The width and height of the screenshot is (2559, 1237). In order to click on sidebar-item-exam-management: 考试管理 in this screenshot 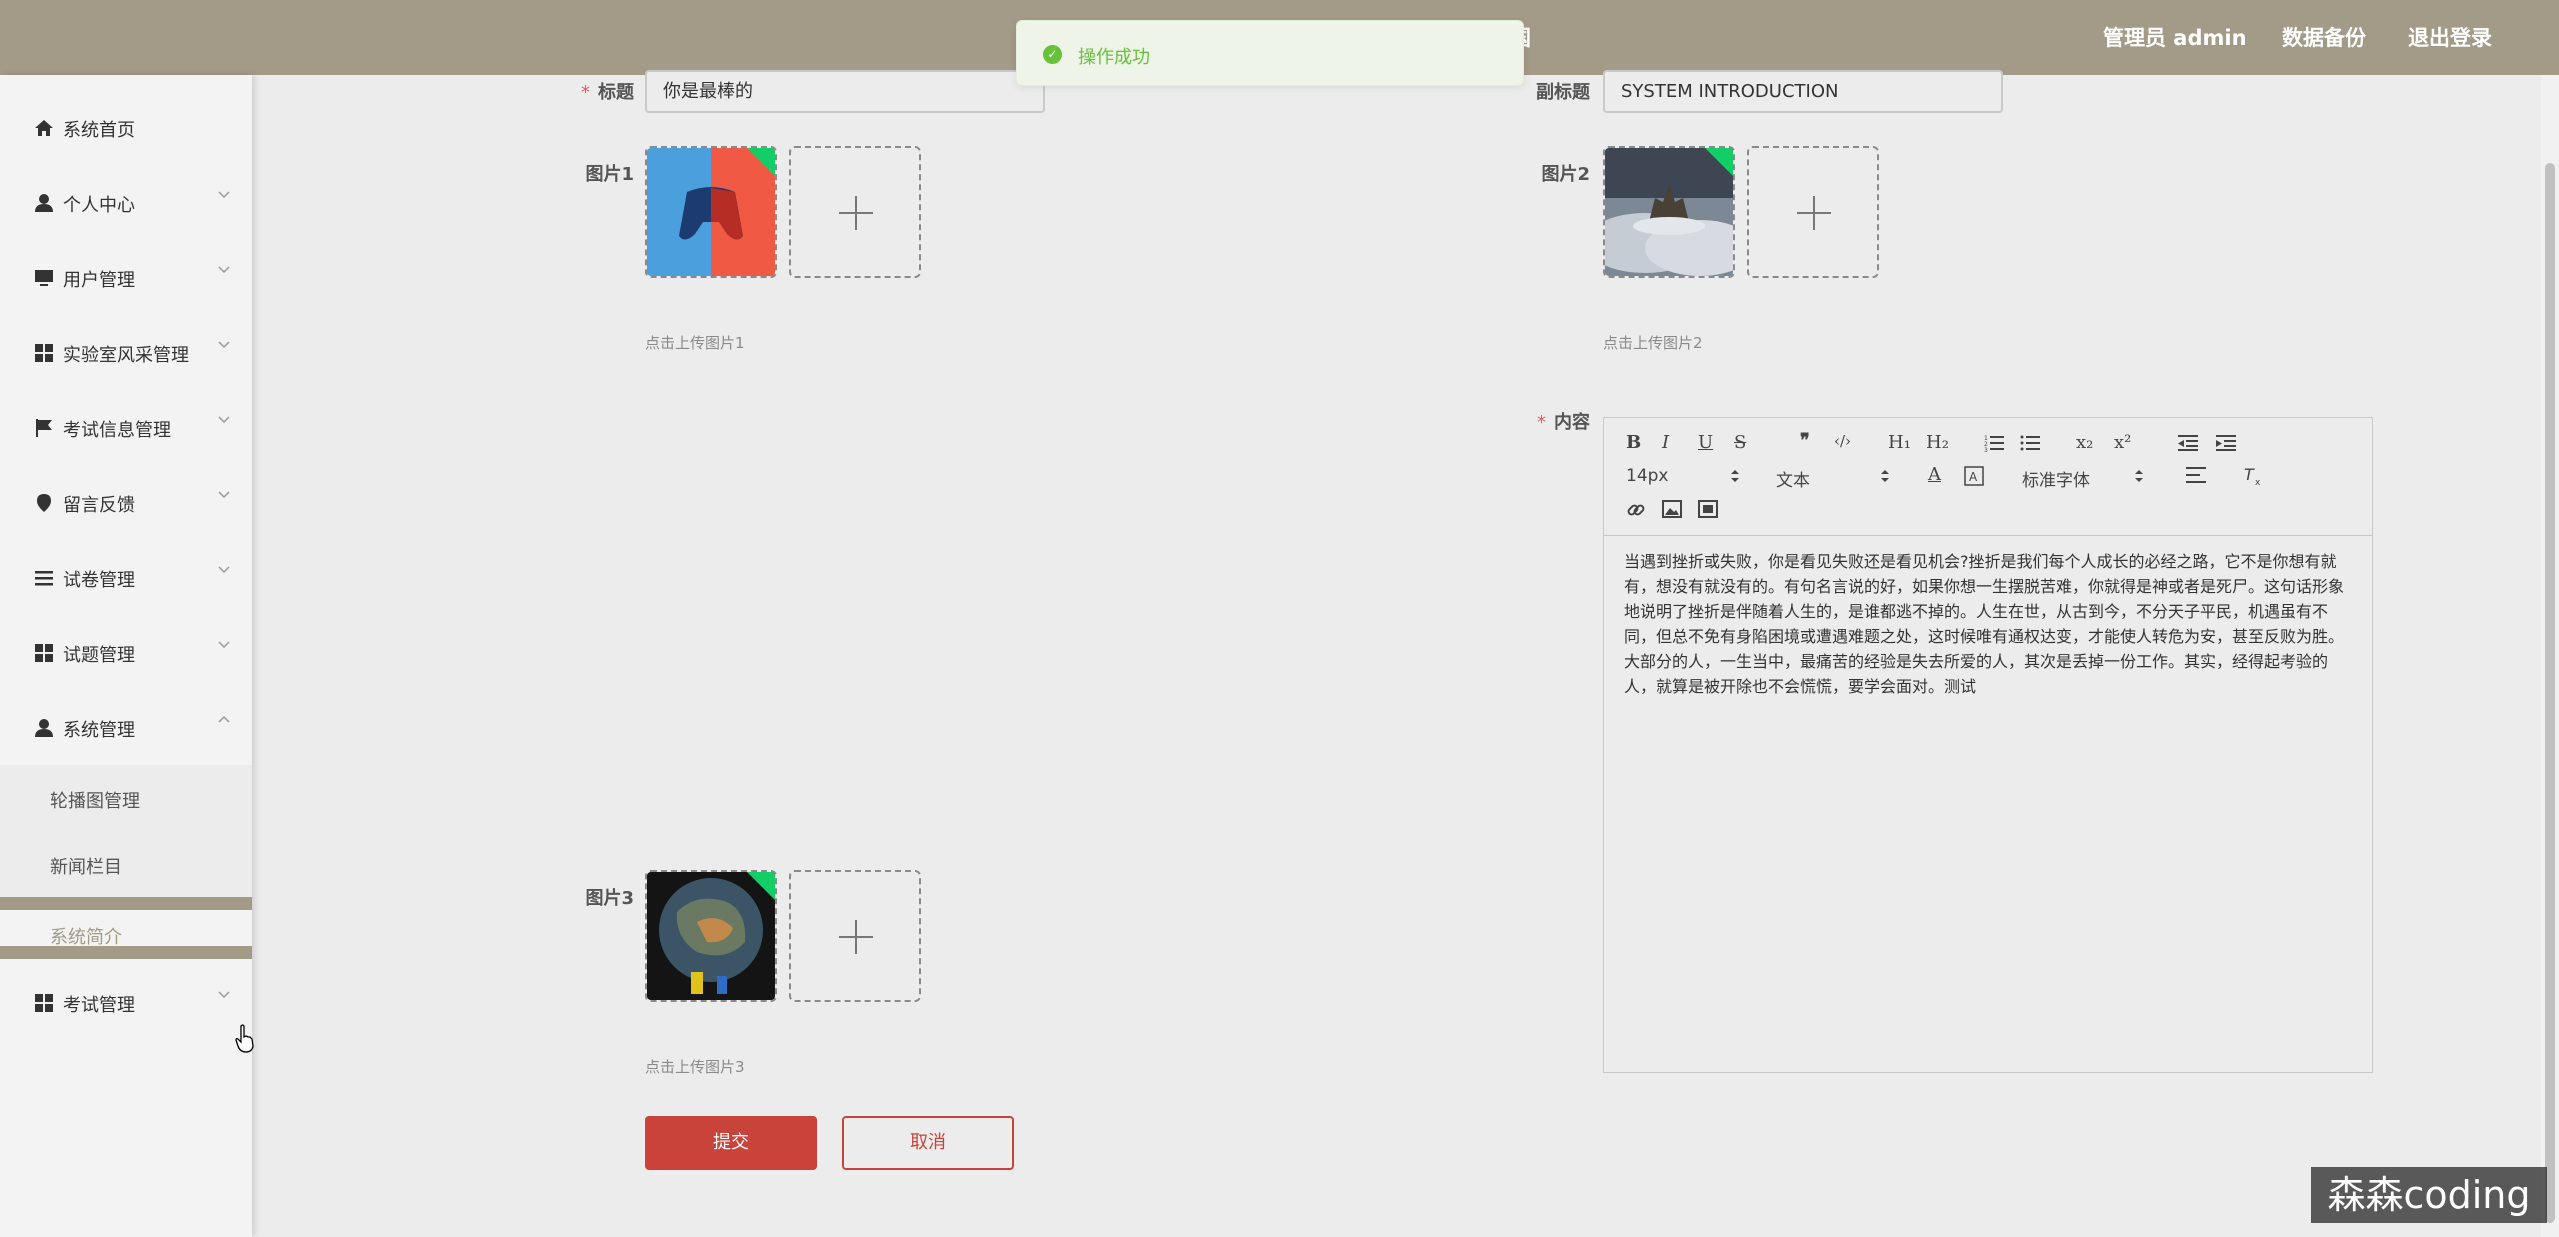, I will do `click(126, 1002)`.